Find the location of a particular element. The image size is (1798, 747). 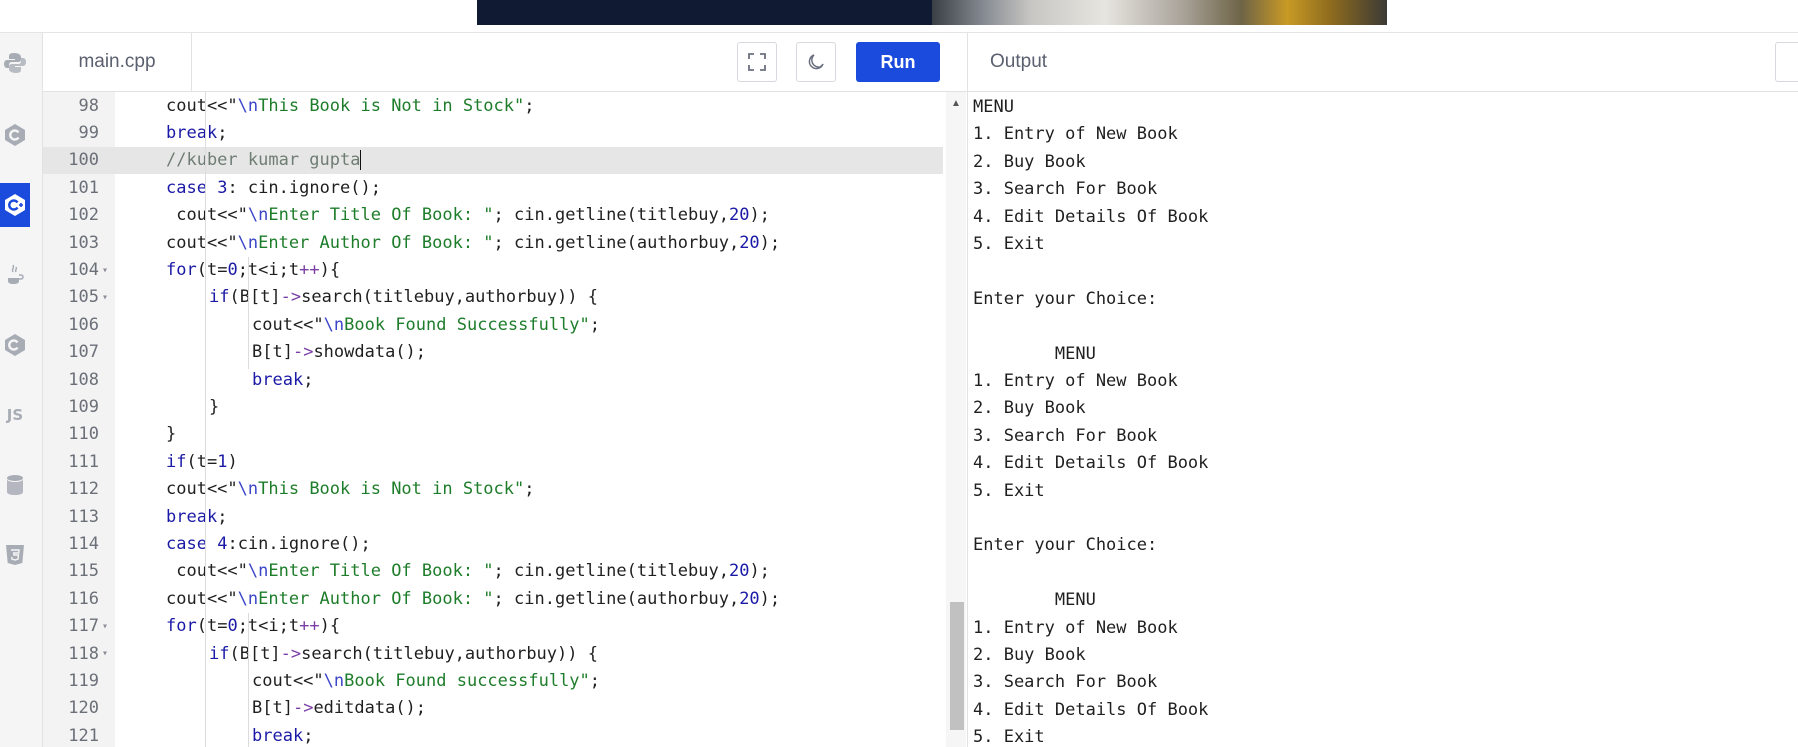

line-number: 103 is located at coordinates (83, 242).